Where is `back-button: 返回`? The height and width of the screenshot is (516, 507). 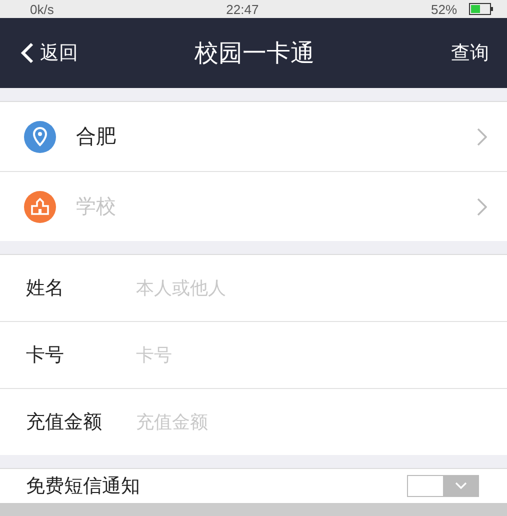
back-button: 返回 is located at coordinates (49, 53).